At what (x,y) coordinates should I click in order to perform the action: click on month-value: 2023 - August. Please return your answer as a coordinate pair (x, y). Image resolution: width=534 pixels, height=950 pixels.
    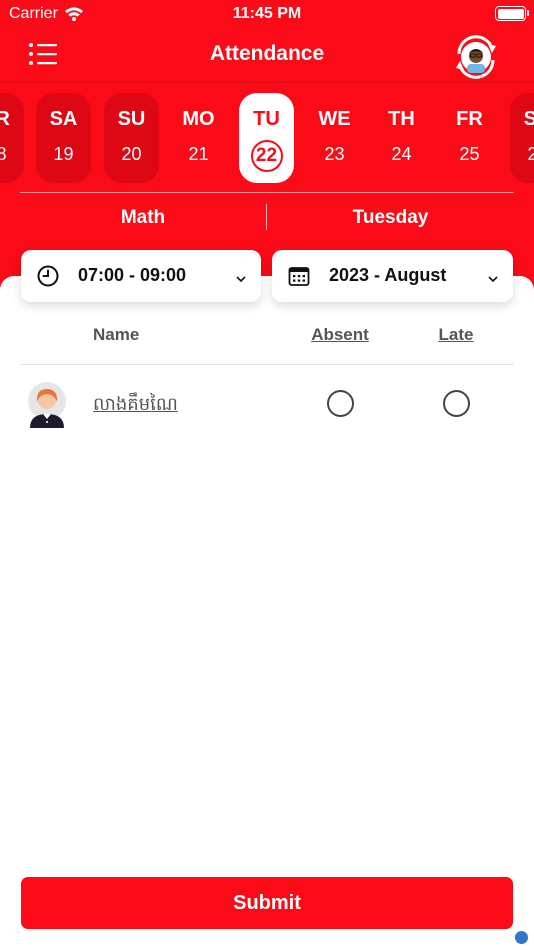
    Looking at the image, I should click on (388, 275).